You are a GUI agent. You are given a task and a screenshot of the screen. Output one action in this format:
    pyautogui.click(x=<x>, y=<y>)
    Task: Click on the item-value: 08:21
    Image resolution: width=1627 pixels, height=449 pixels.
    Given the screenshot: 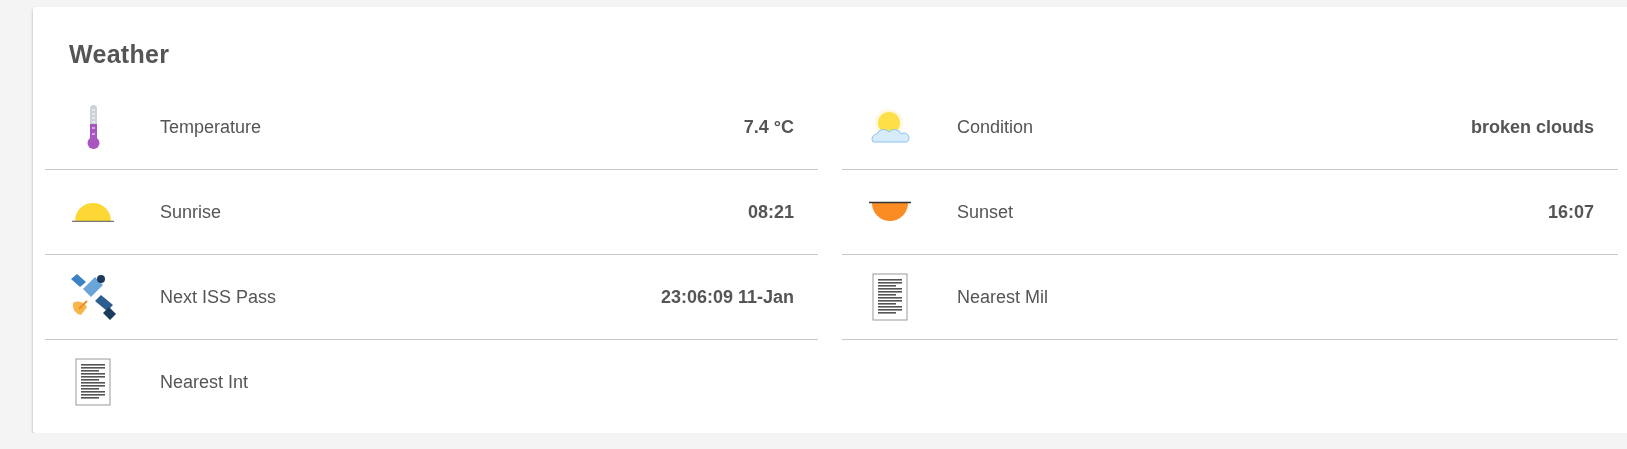 What is the action you would take?
    pyautogui.click(x=770, y=212)
    